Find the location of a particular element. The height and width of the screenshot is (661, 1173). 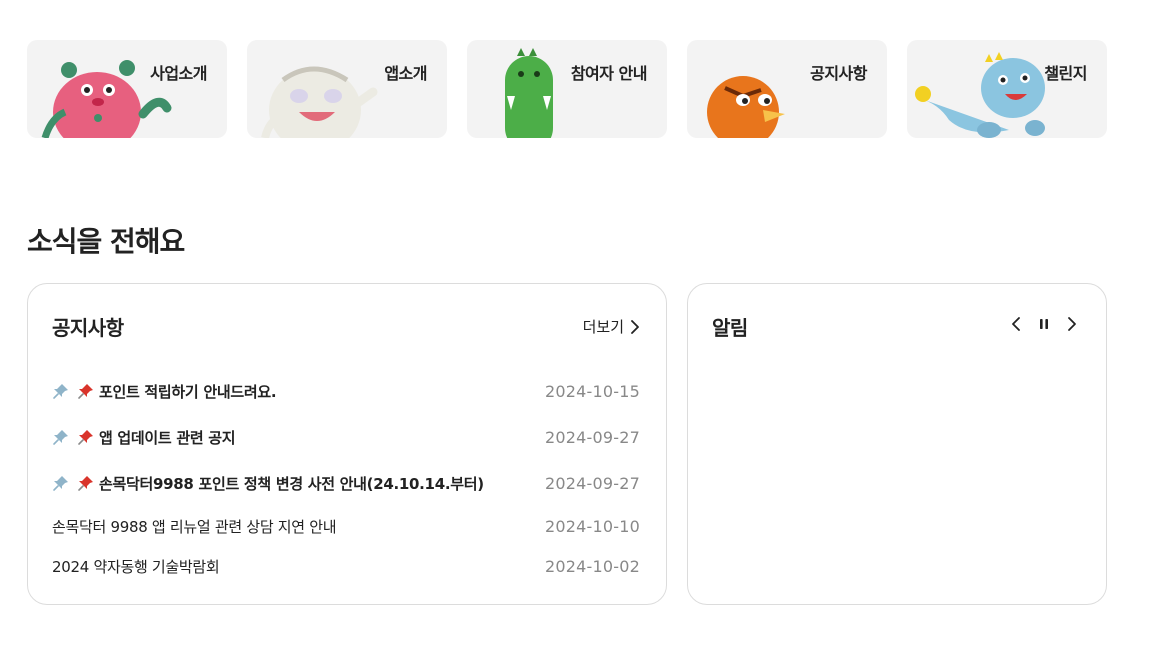

notice-title: 2024 약자동행 기술박람회 is located at coordinates (136, 566).